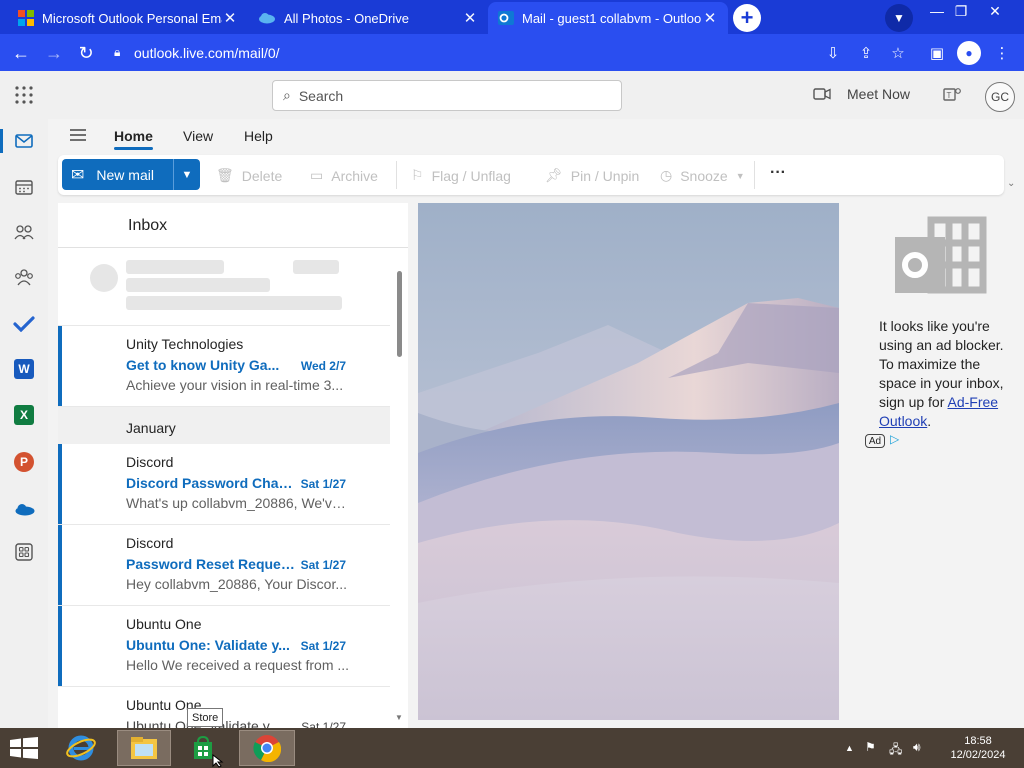  What do you see at coordinates (185, 344) in the screenshot?
I see `sender: Unity Technologies` at bounding box center [185, 344].